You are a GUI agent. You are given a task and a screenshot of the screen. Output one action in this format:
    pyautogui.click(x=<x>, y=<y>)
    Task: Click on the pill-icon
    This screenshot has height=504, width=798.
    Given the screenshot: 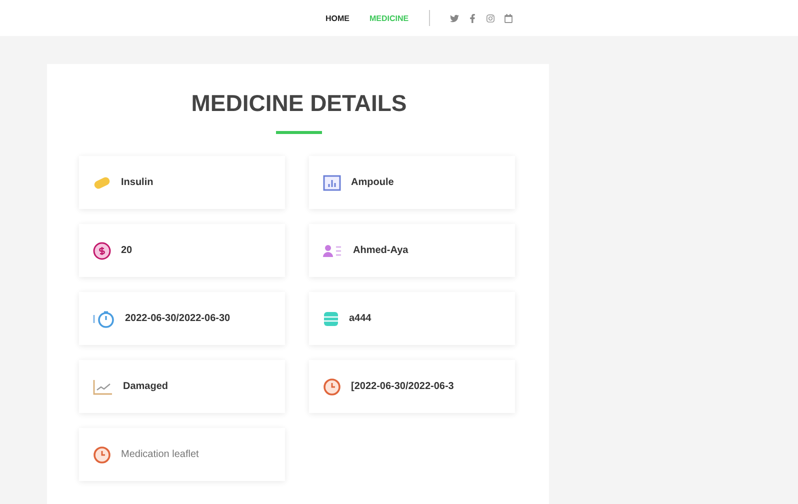 What is the action you would take?
    pyautogui.click(x=102, y=183)
    